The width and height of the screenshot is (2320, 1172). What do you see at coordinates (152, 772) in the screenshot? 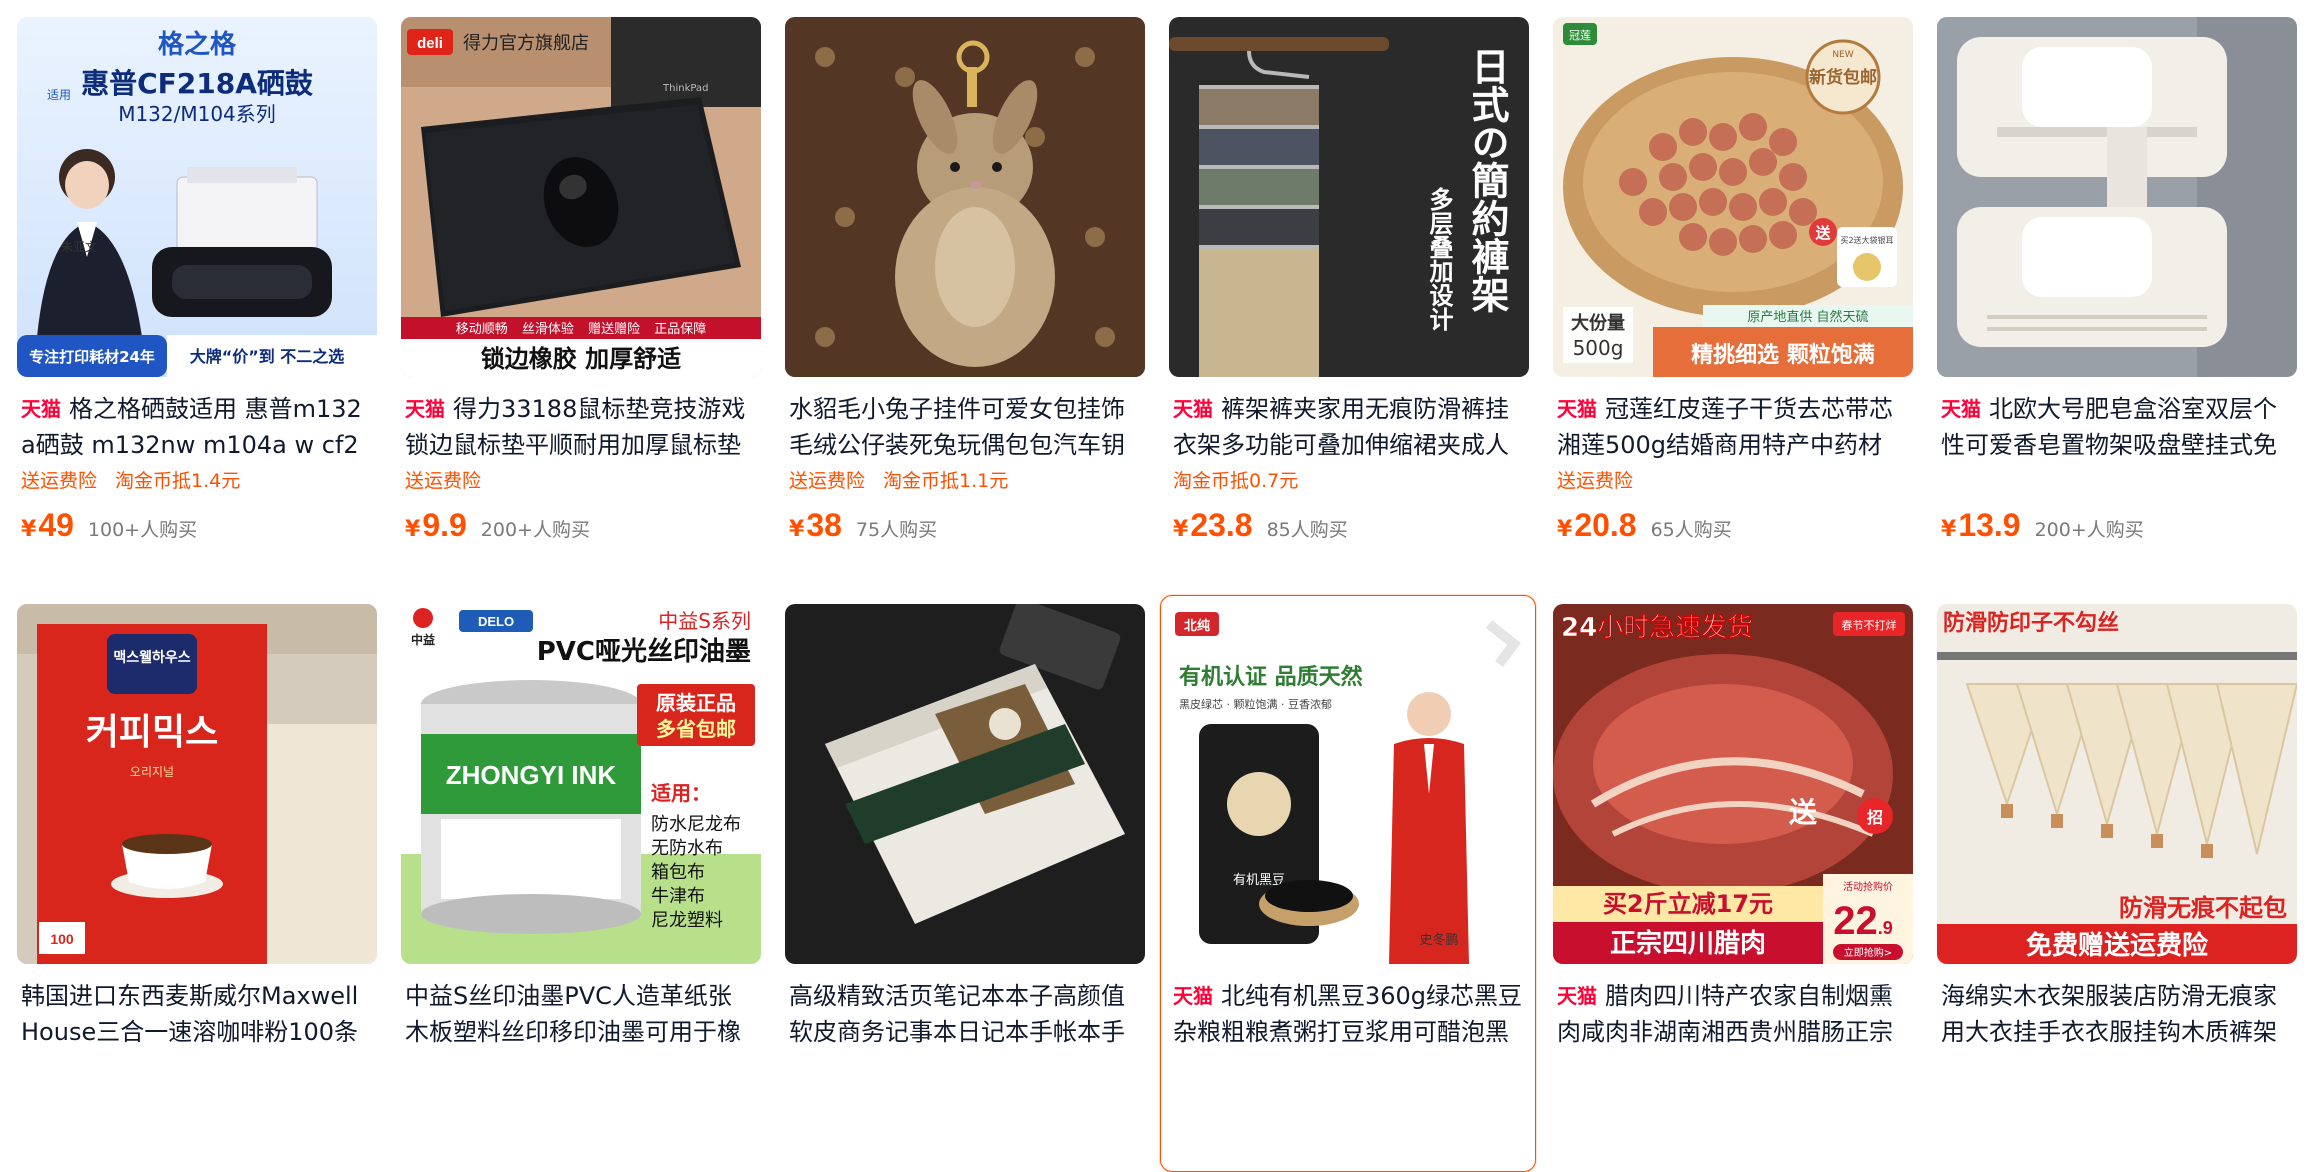
I see `sub-kr: 오리지널` at bounding box center [152, 772].